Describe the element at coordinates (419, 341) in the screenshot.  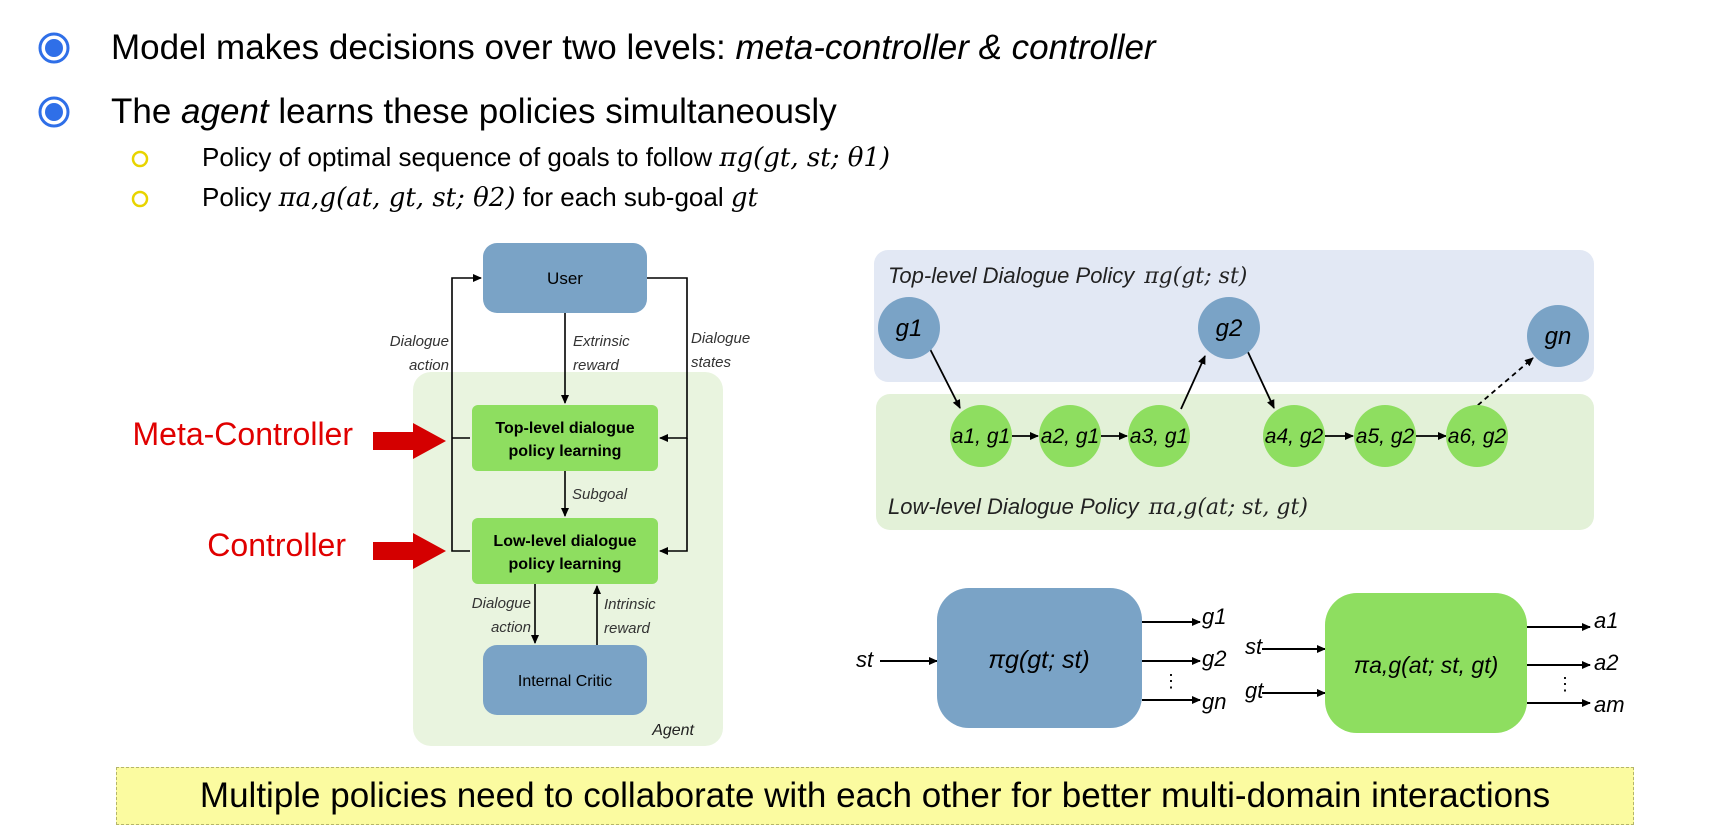
I see `label-dialogue-action-top-1: Dialogue` at that location.